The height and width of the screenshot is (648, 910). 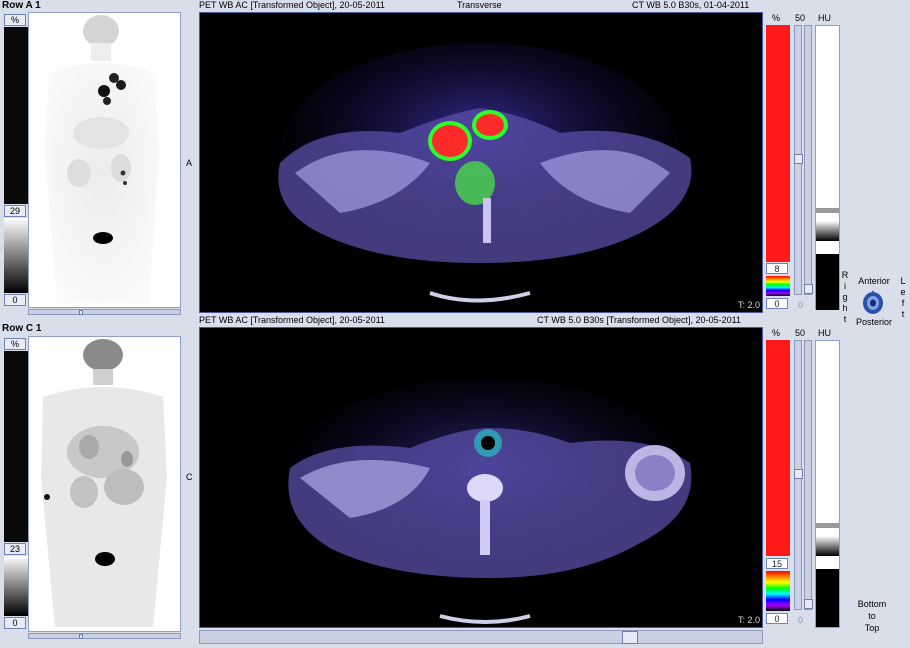 What do you see at coordinates (81, 636) in the screenshot?
I see `row-c-mip-scroll-thumb` at bounding box center [81, 636].